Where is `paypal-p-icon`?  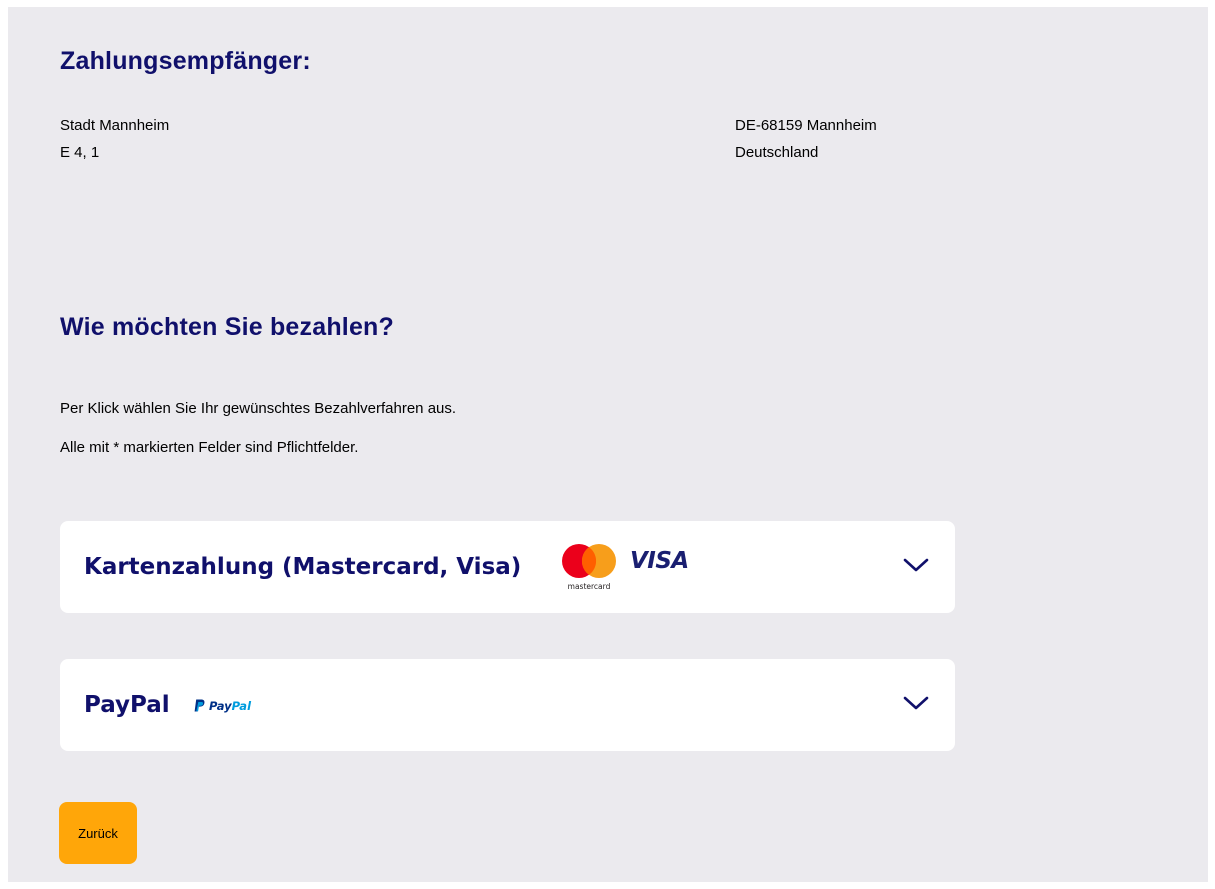
paypal-p-icon is located at coordinates (199, 705).